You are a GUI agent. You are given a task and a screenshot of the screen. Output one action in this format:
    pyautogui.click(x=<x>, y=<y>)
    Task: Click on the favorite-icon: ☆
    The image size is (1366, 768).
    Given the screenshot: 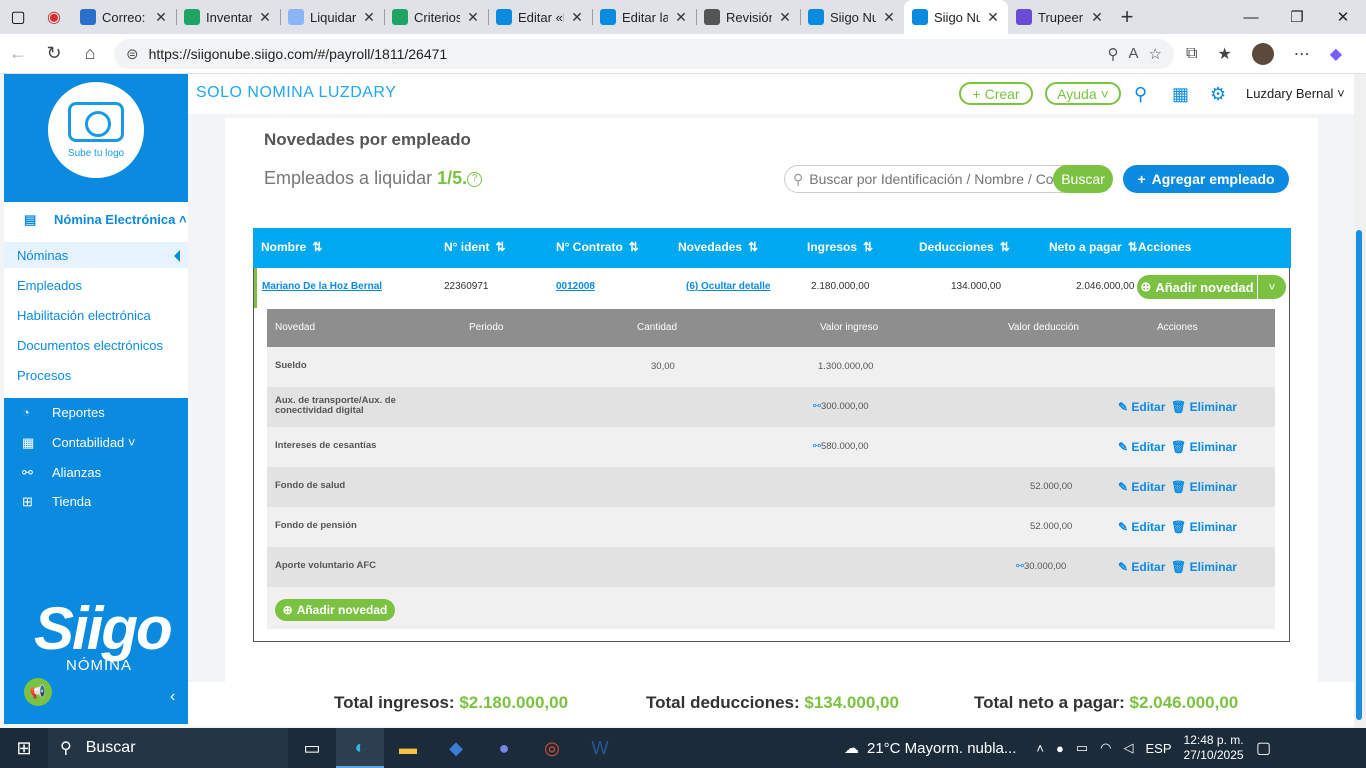 What is the action you would take?
    pyautogui.click(x=1155, y=54)
    